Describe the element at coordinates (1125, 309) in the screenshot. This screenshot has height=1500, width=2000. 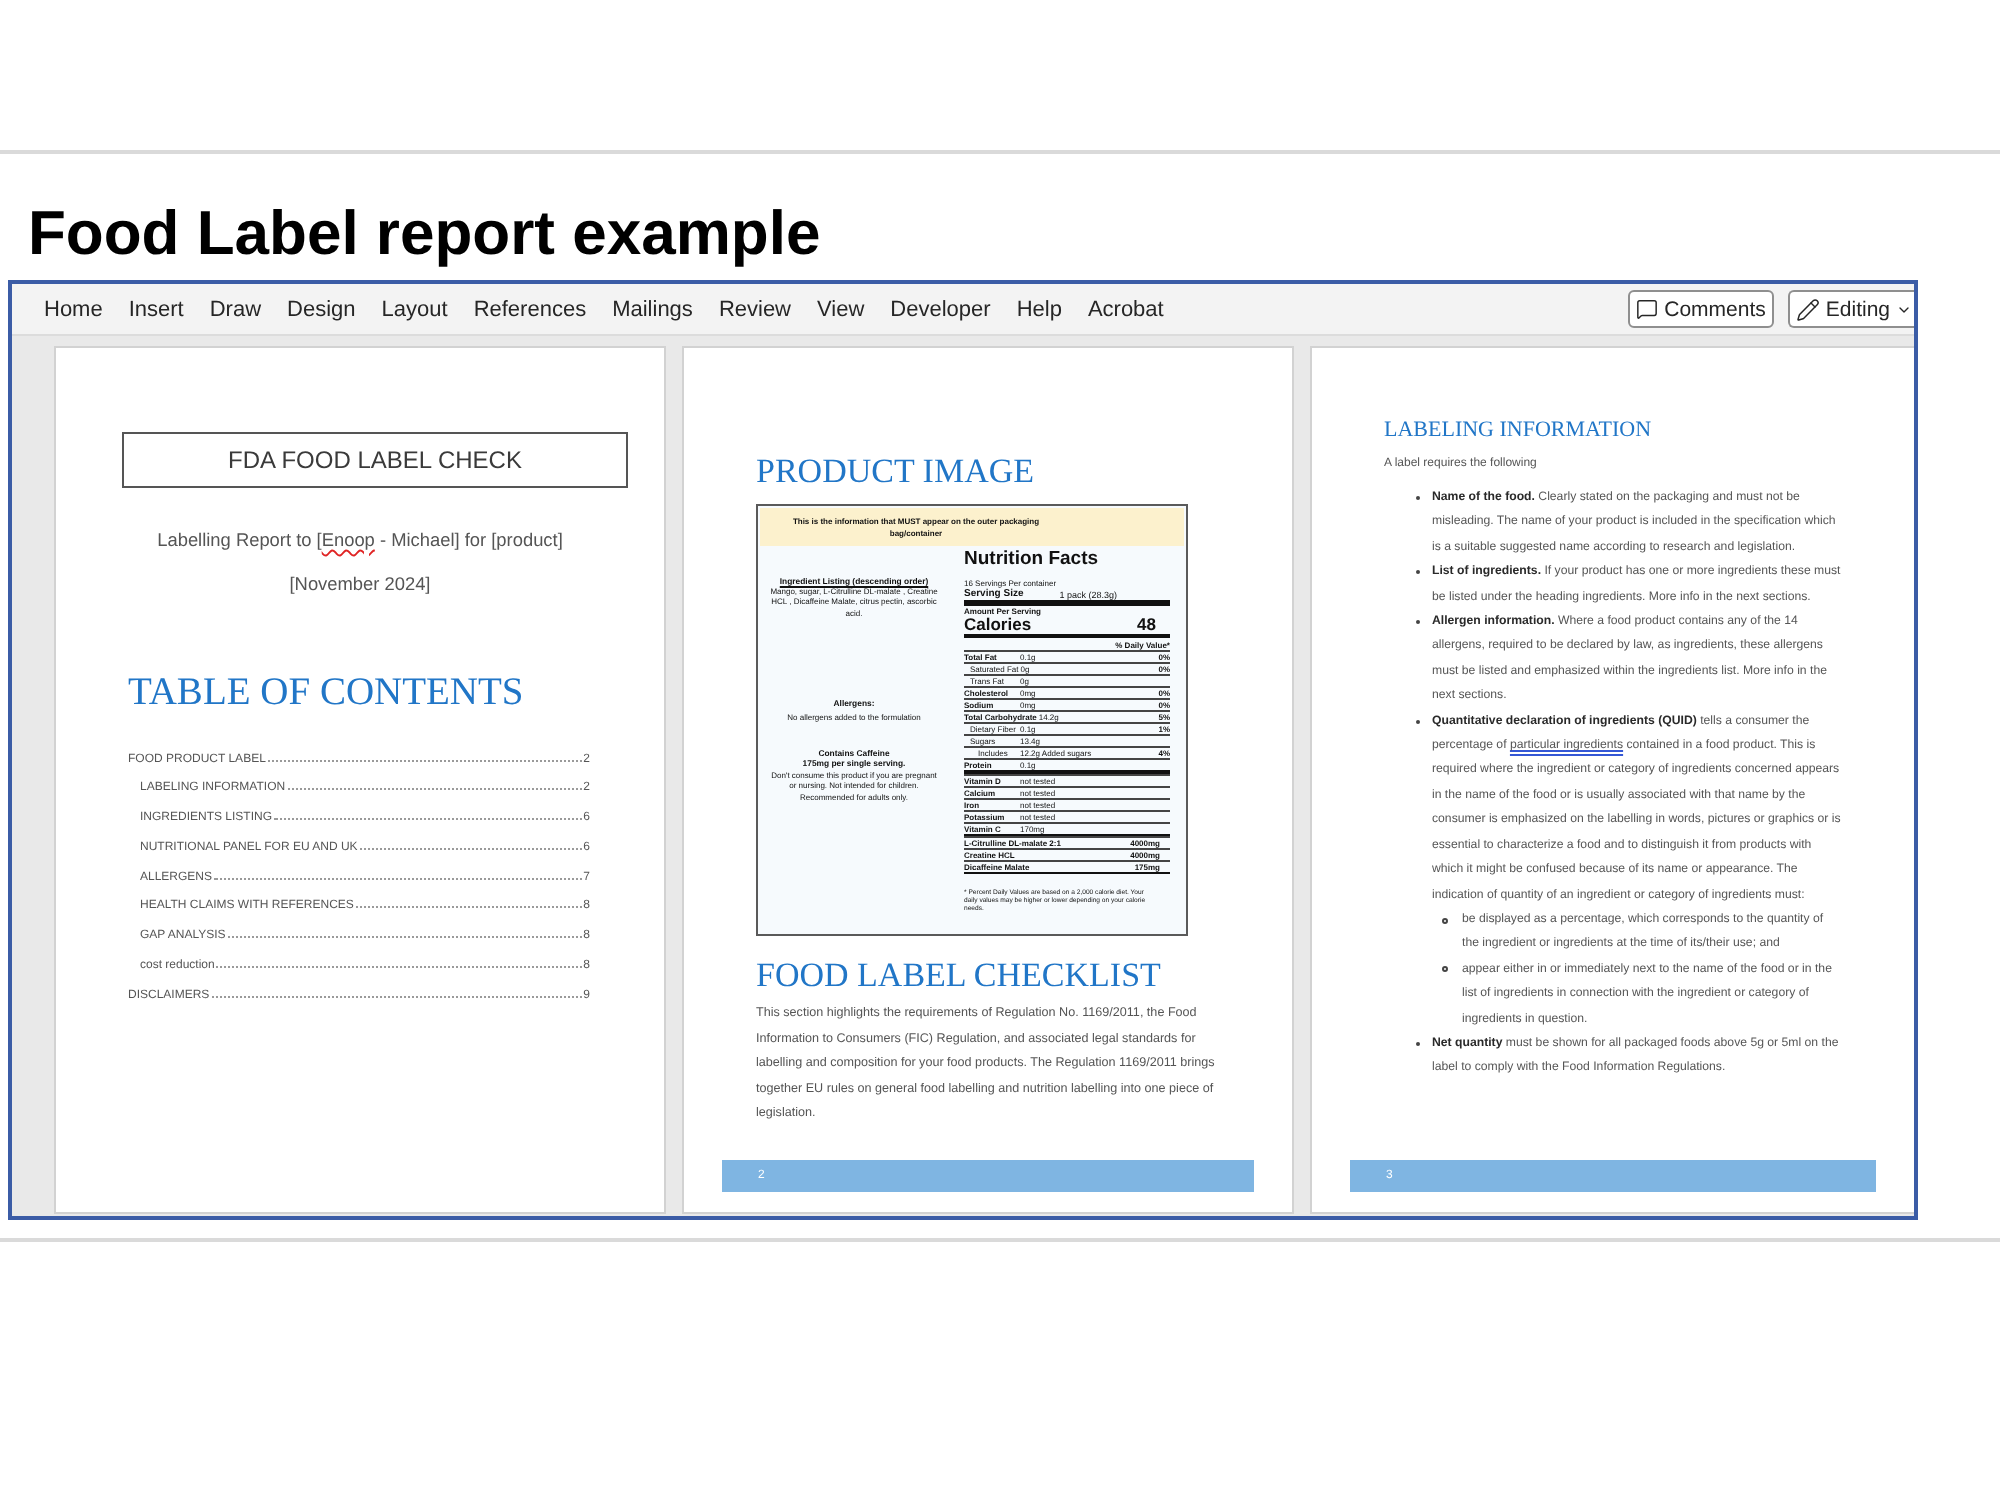
I see `menu-tab: Acrobat` at that location.